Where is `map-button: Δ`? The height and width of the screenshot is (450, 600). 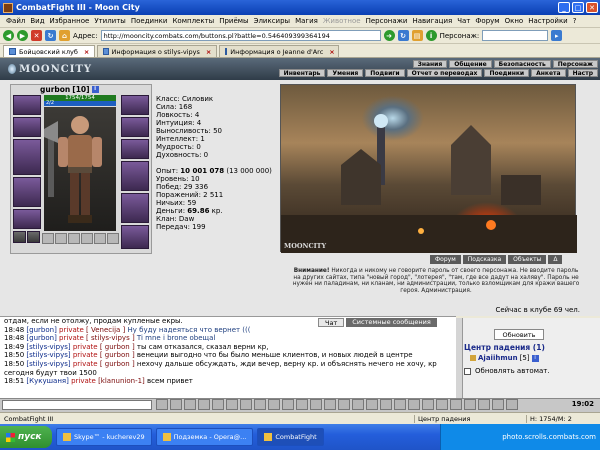
map-button: Δ is located at coordinates (555, 259).